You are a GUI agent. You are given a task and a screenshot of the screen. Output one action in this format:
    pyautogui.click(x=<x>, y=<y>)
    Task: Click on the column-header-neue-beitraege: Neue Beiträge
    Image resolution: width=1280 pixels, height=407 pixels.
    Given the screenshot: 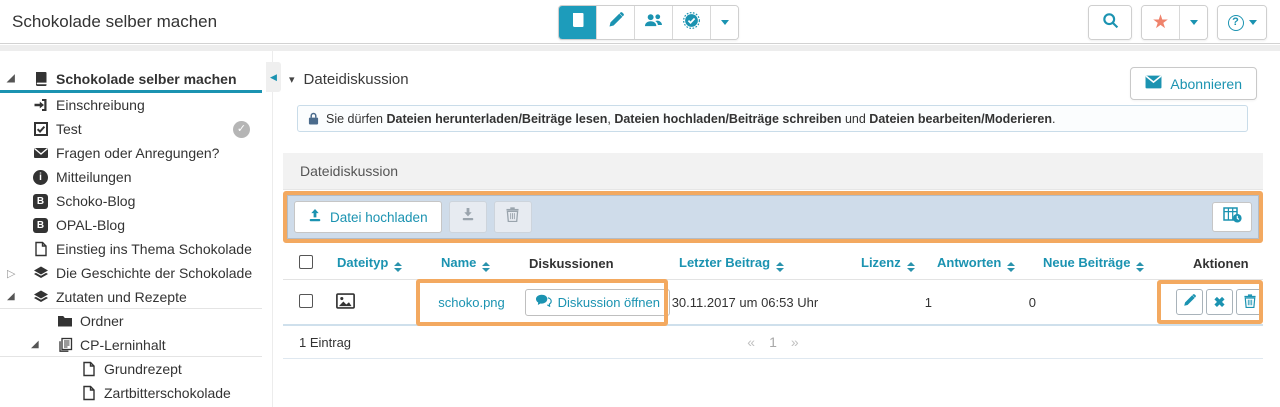 What is the action you would take?
    pyautogui.click(x=1113, y=263)
    